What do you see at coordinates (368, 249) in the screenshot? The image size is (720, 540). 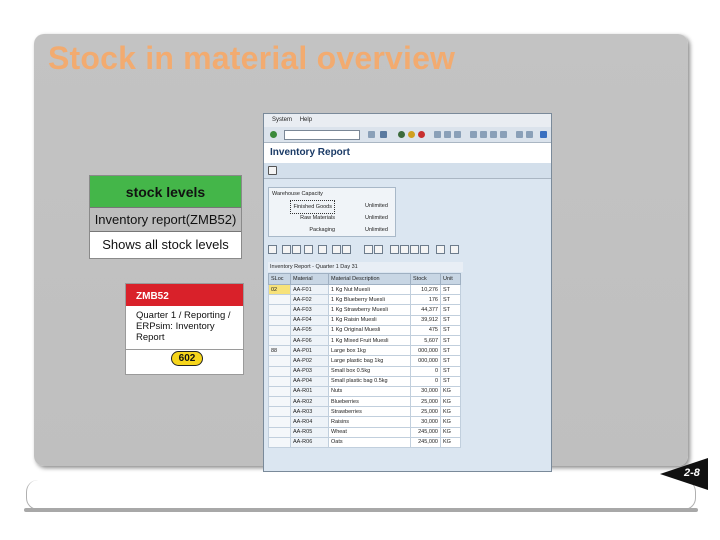 I see `print-preview-icon` at bounding box center [368, 249].